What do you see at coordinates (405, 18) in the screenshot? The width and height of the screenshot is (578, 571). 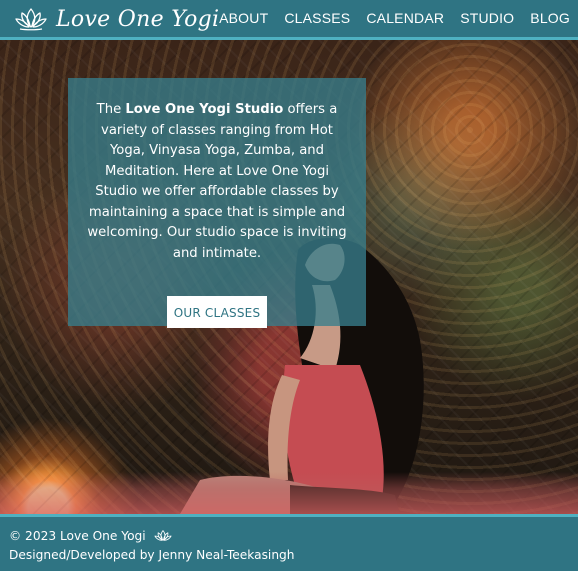 I see `nav-calendar: CALENDAR` at bounding box center [405, 18].